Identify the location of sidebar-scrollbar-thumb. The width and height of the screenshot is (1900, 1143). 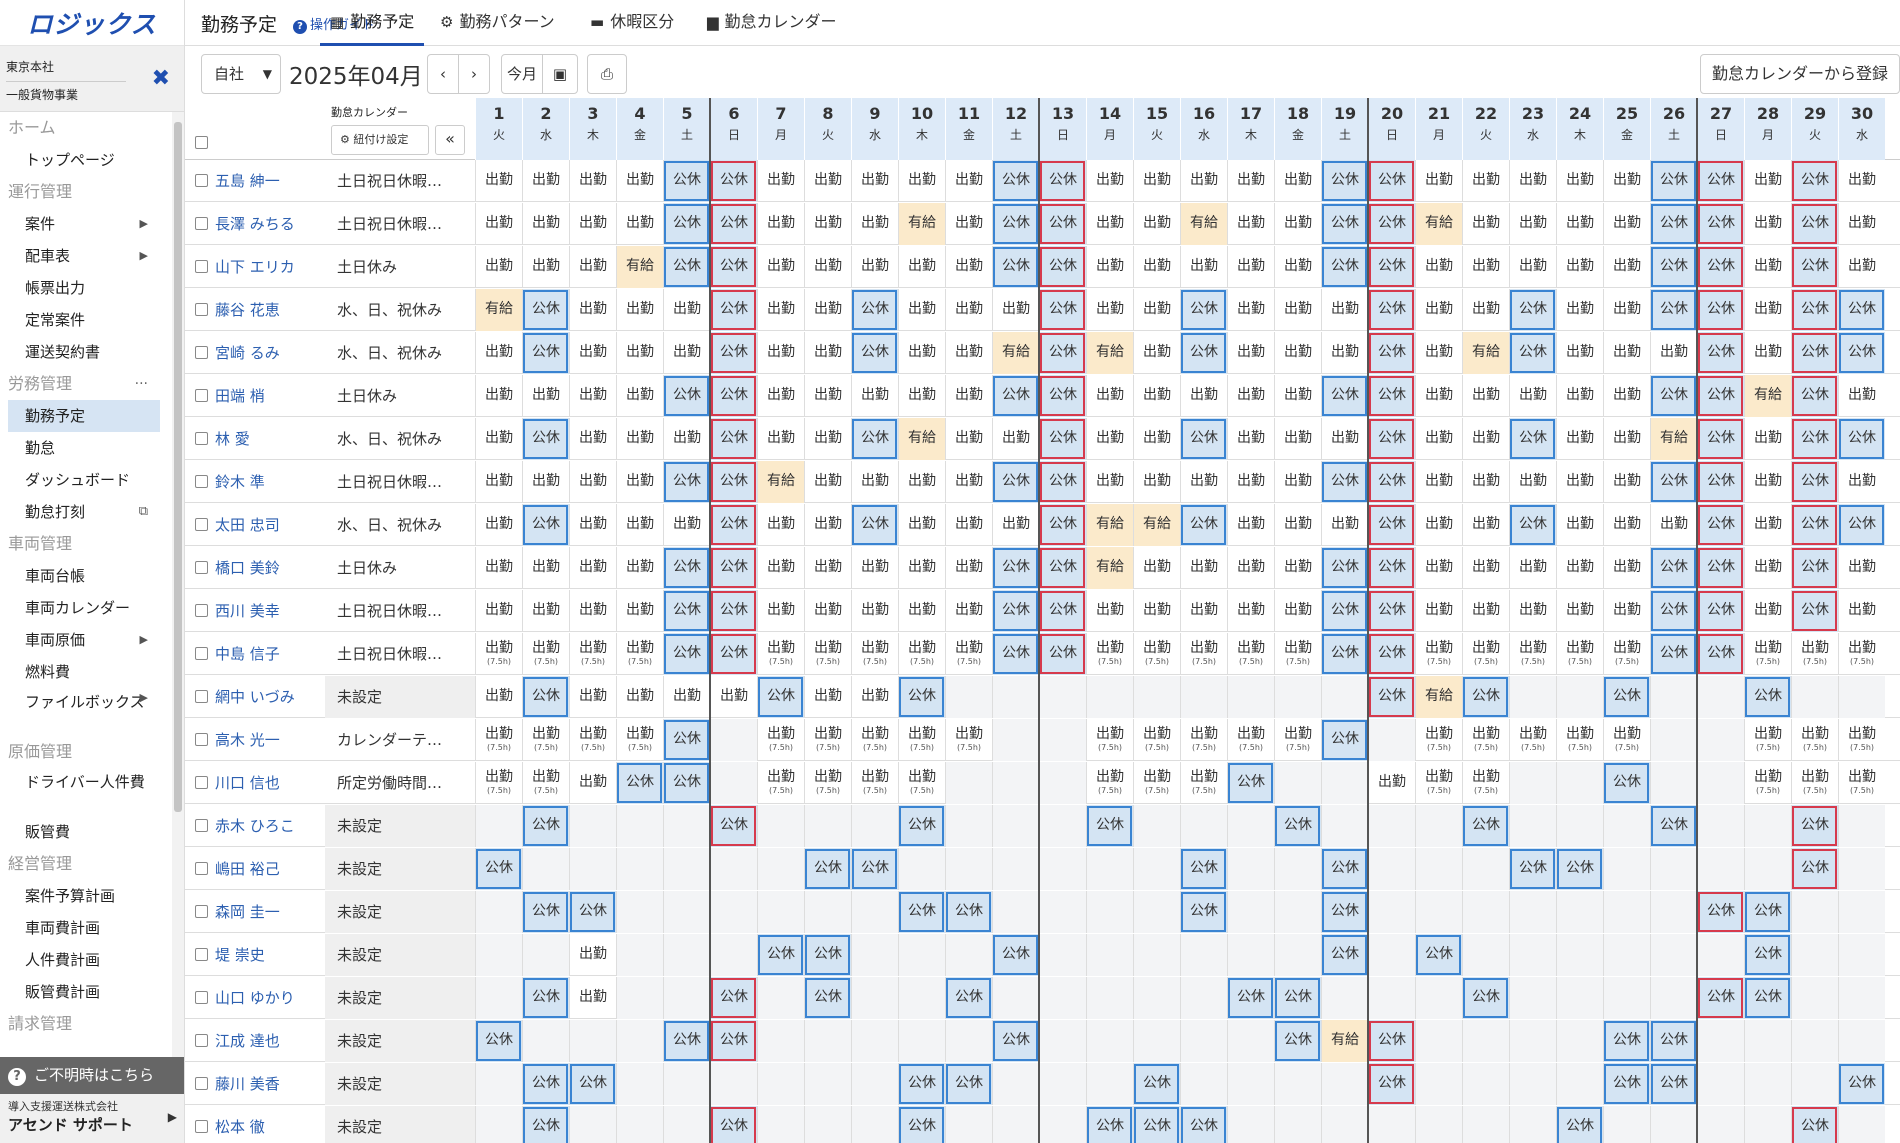
(178, 467).